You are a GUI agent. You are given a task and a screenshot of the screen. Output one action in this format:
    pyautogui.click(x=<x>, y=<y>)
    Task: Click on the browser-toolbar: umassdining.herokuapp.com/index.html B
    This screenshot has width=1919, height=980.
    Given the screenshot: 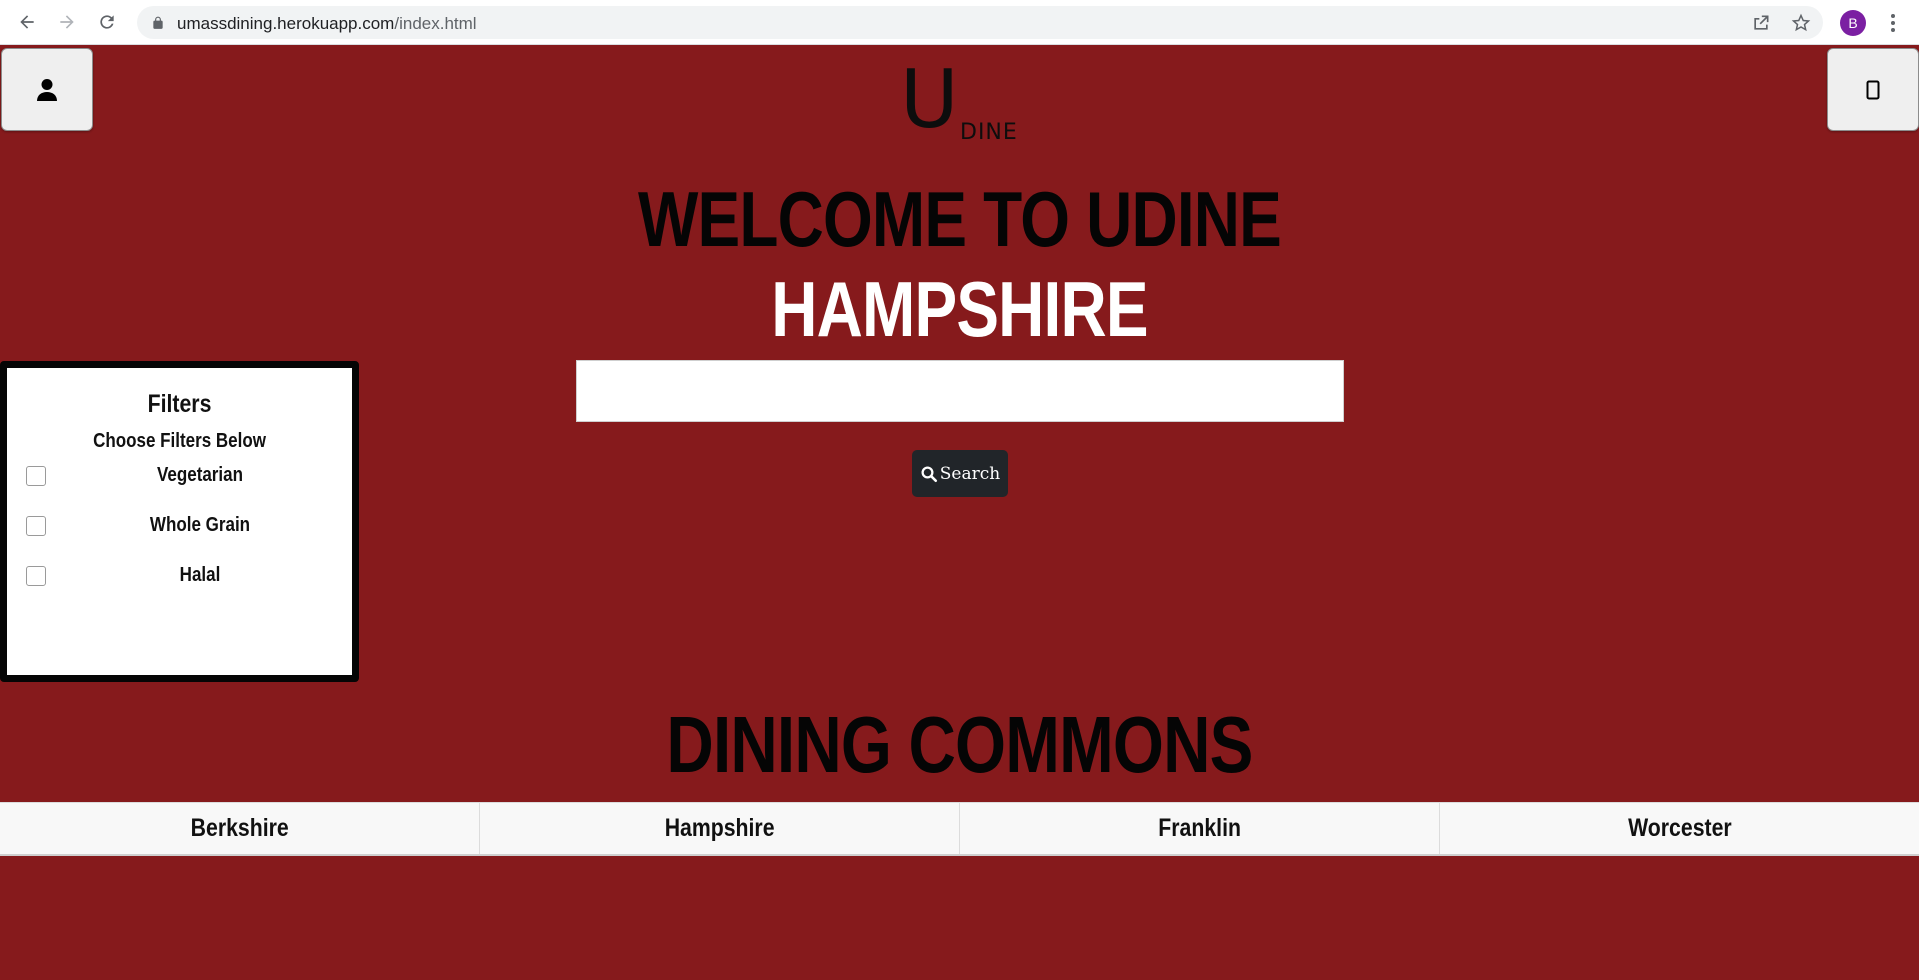 What is the action you would take?
    pyautogui.click(x=959, y=22)
    